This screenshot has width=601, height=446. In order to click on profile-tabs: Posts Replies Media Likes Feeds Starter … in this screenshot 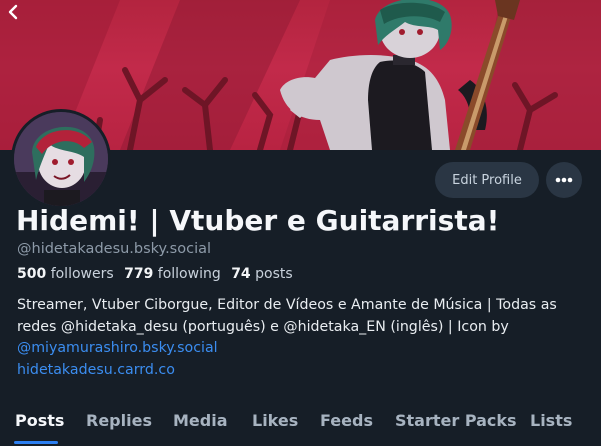, I will do `click(300, 423)`.